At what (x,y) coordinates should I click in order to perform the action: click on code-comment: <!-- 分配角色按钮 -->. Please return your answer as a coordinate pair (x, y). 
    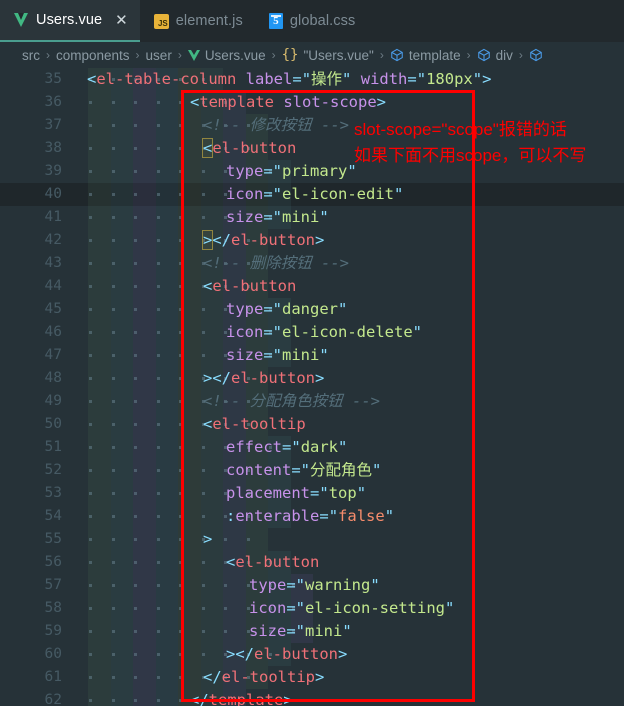
    Looking at the image, I should click on (291, 401).